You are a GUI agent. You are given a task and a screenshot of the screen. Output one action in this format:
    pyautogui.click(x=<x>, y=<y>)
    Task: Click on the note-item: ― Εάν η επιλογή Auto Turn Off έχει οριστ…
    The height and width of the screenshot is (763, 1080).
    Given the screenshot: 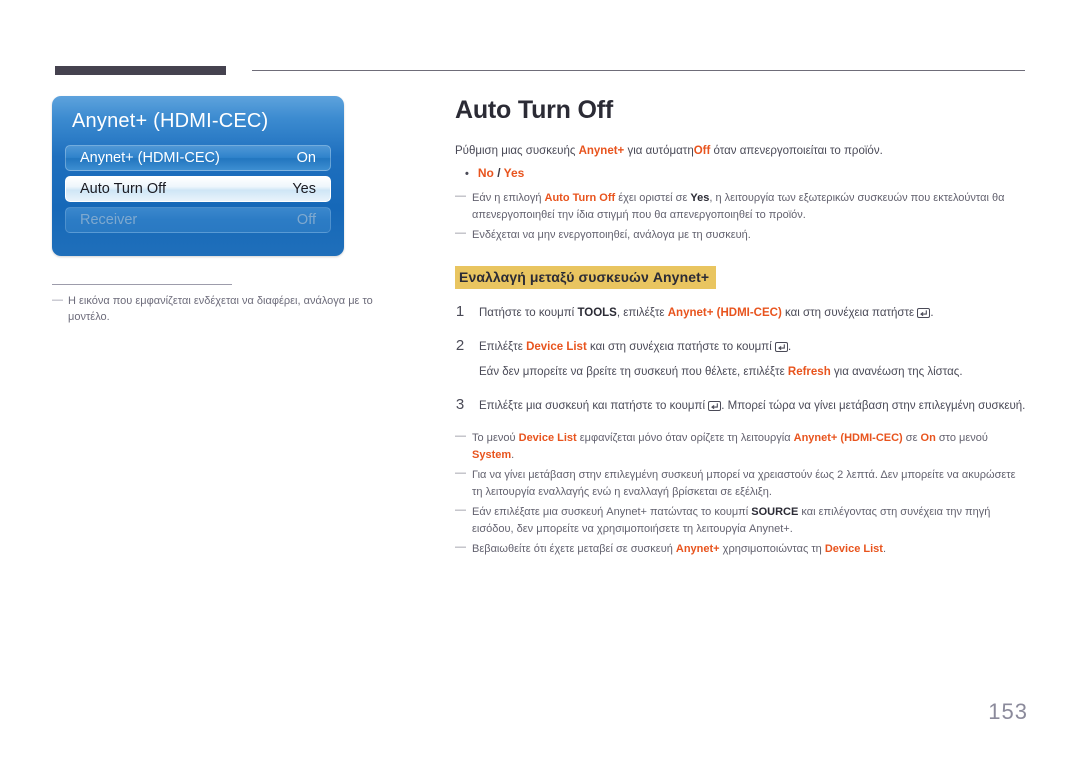 What is the action you would take?
    pyautogui.click(x=741, y=206)
    